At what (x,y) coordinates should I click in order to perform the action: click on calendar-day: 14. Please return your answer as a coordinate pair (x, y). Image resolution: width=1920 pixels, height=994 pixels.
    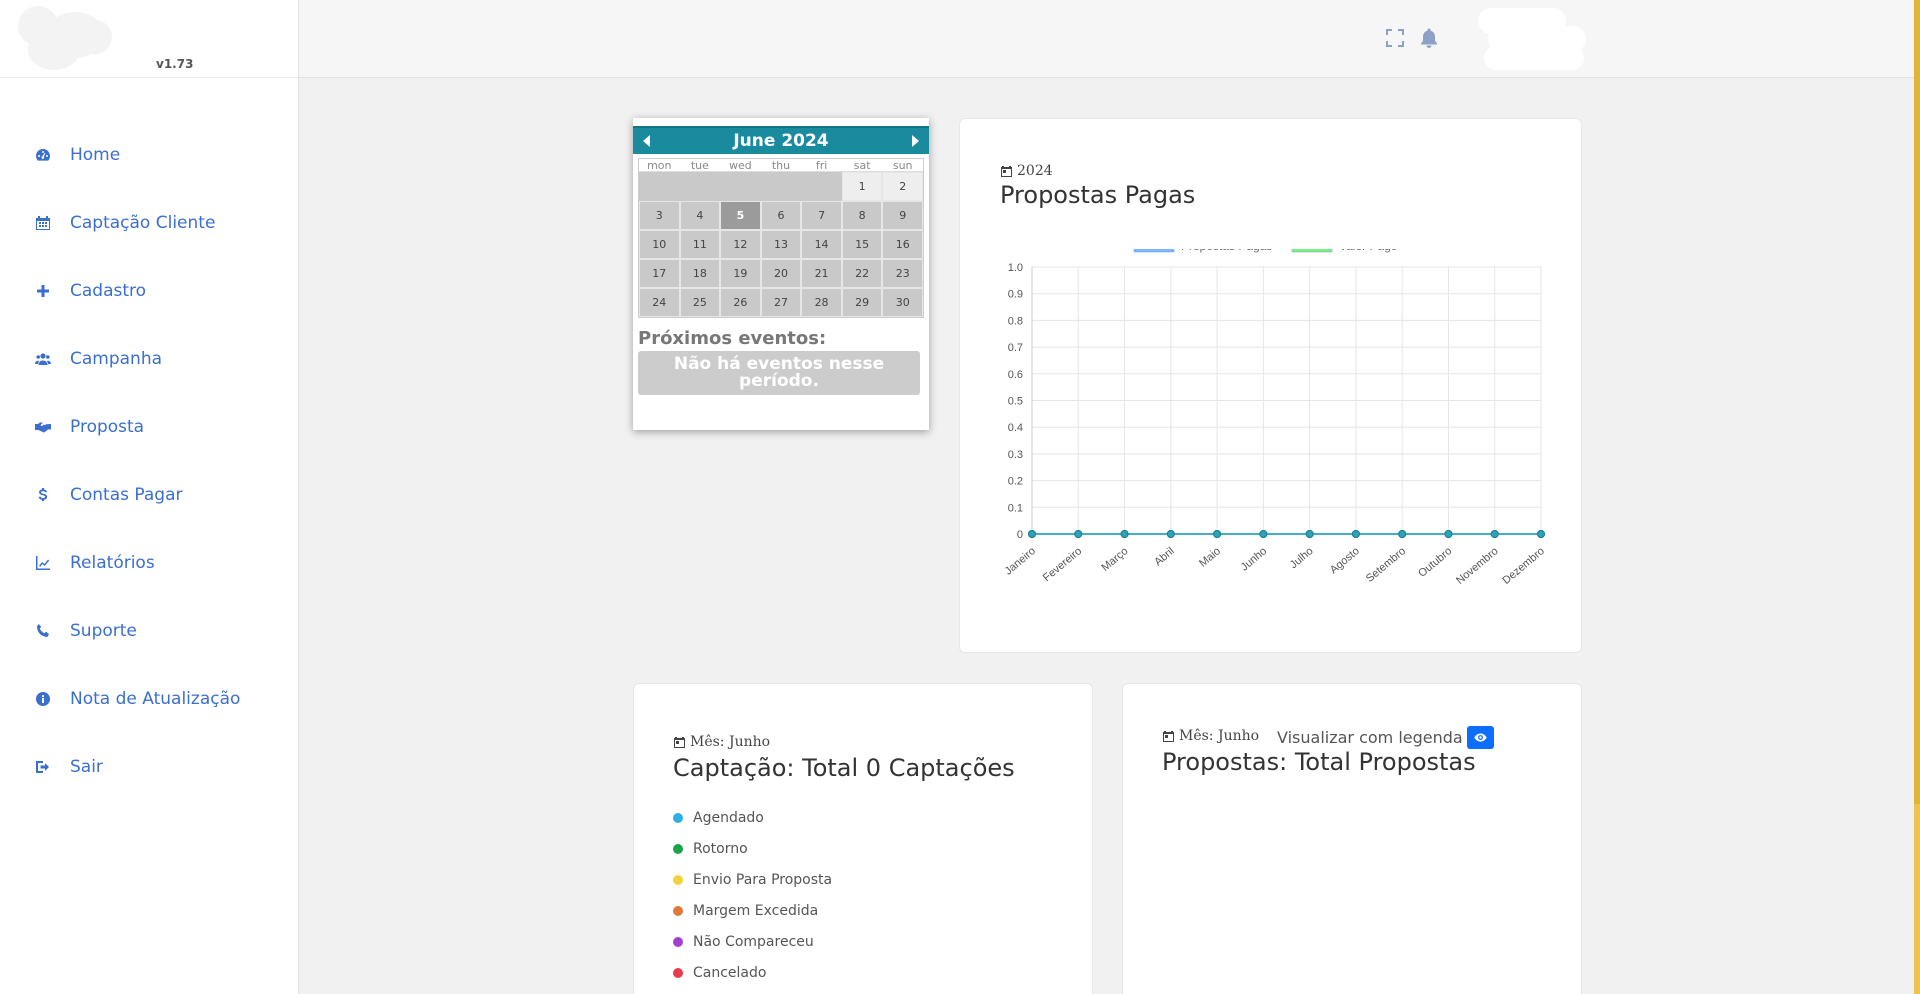
    Looking at the image, I should click on (821, 244).